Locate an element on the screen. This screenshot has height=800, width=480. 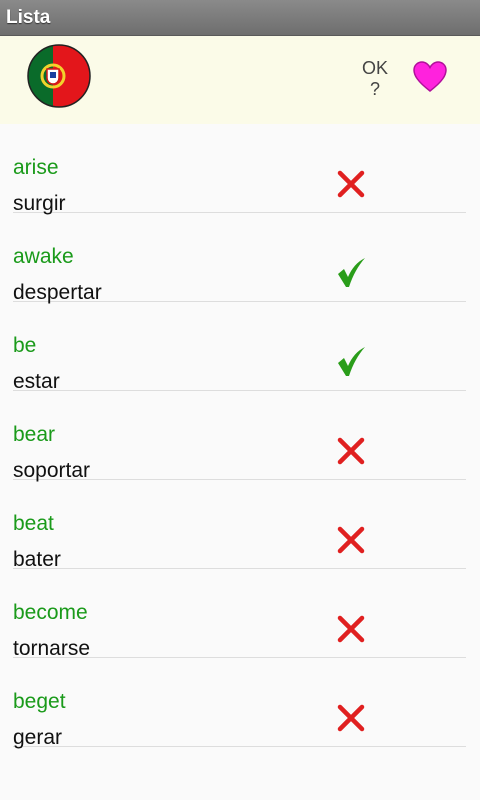
heart-icon is located at coordinates (430, 77).